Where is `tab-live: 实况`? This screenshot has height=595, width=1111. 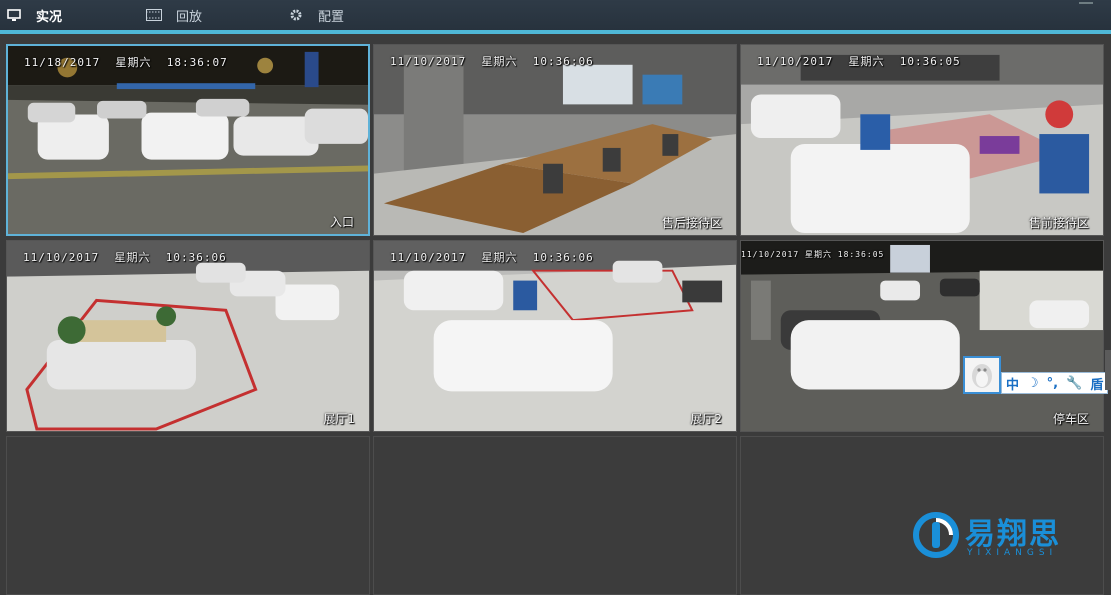 tab-live: 实况 is located at coordinates (57, 17).